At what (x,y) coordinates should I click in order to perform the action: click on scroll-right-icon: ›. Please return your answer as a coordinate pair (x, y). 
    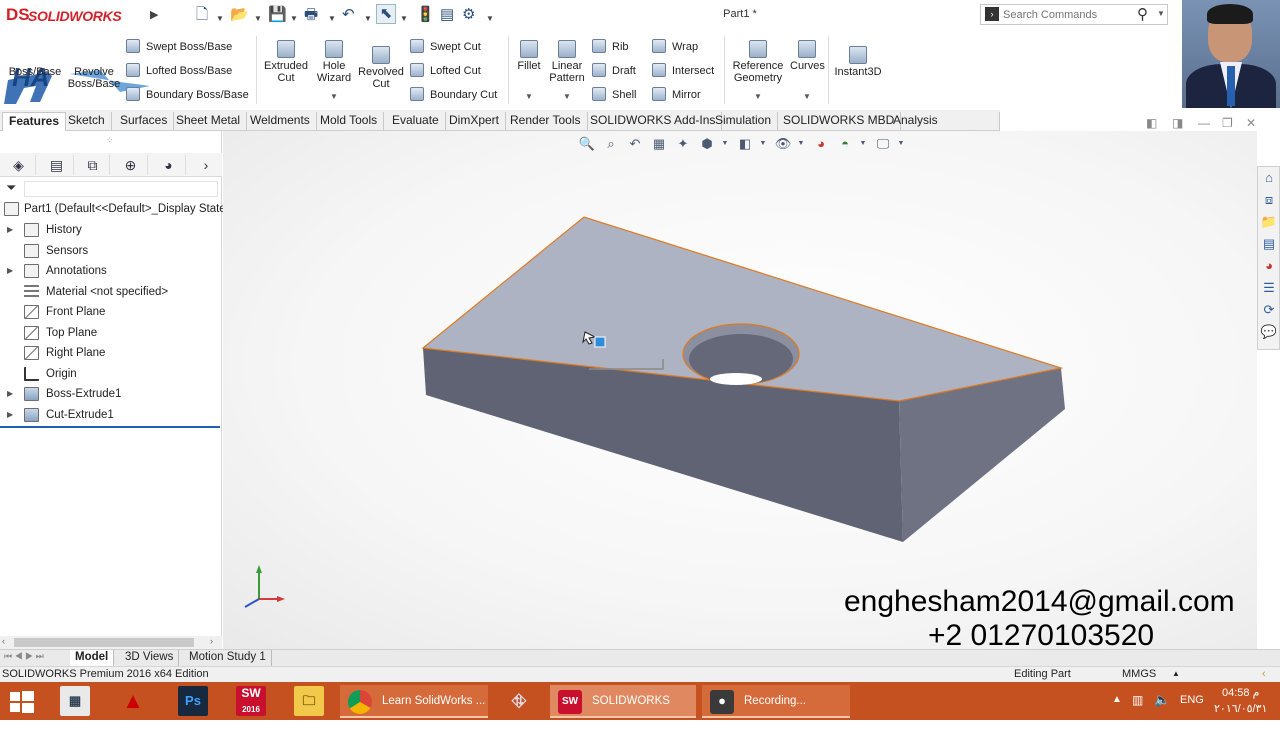
    Looking at the image, I should click on (211, 641).